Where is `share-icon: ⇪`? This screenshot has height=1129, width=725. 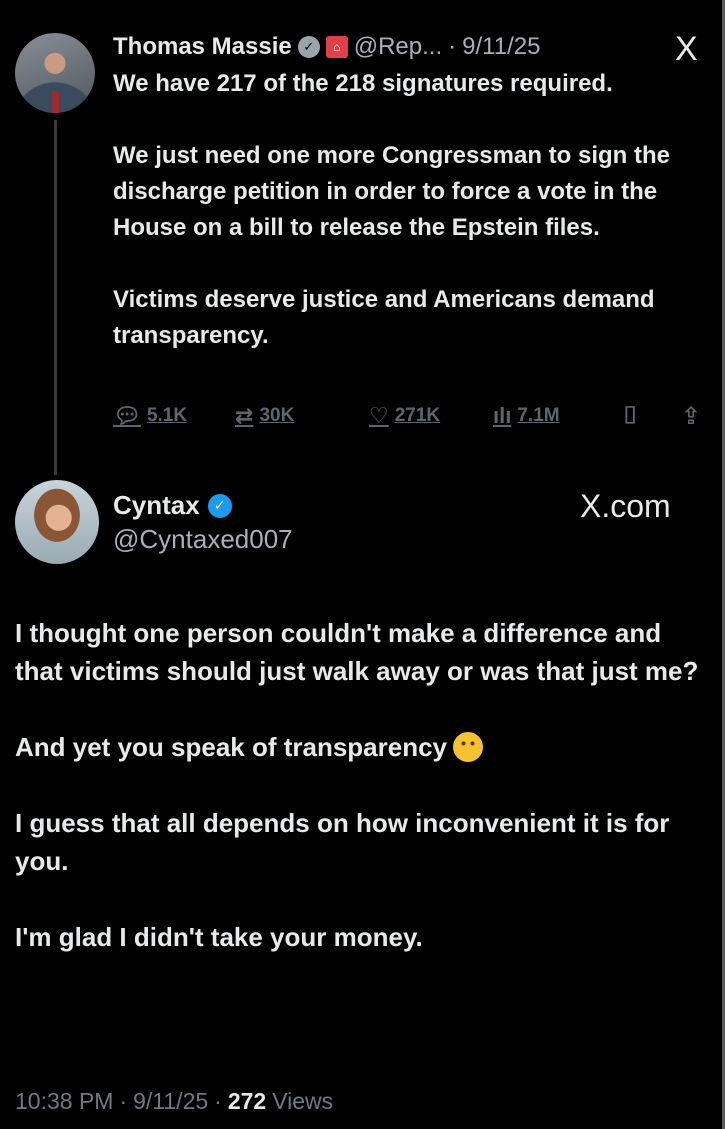
share-icon: ⇪ is located at coordinates (691, 416).